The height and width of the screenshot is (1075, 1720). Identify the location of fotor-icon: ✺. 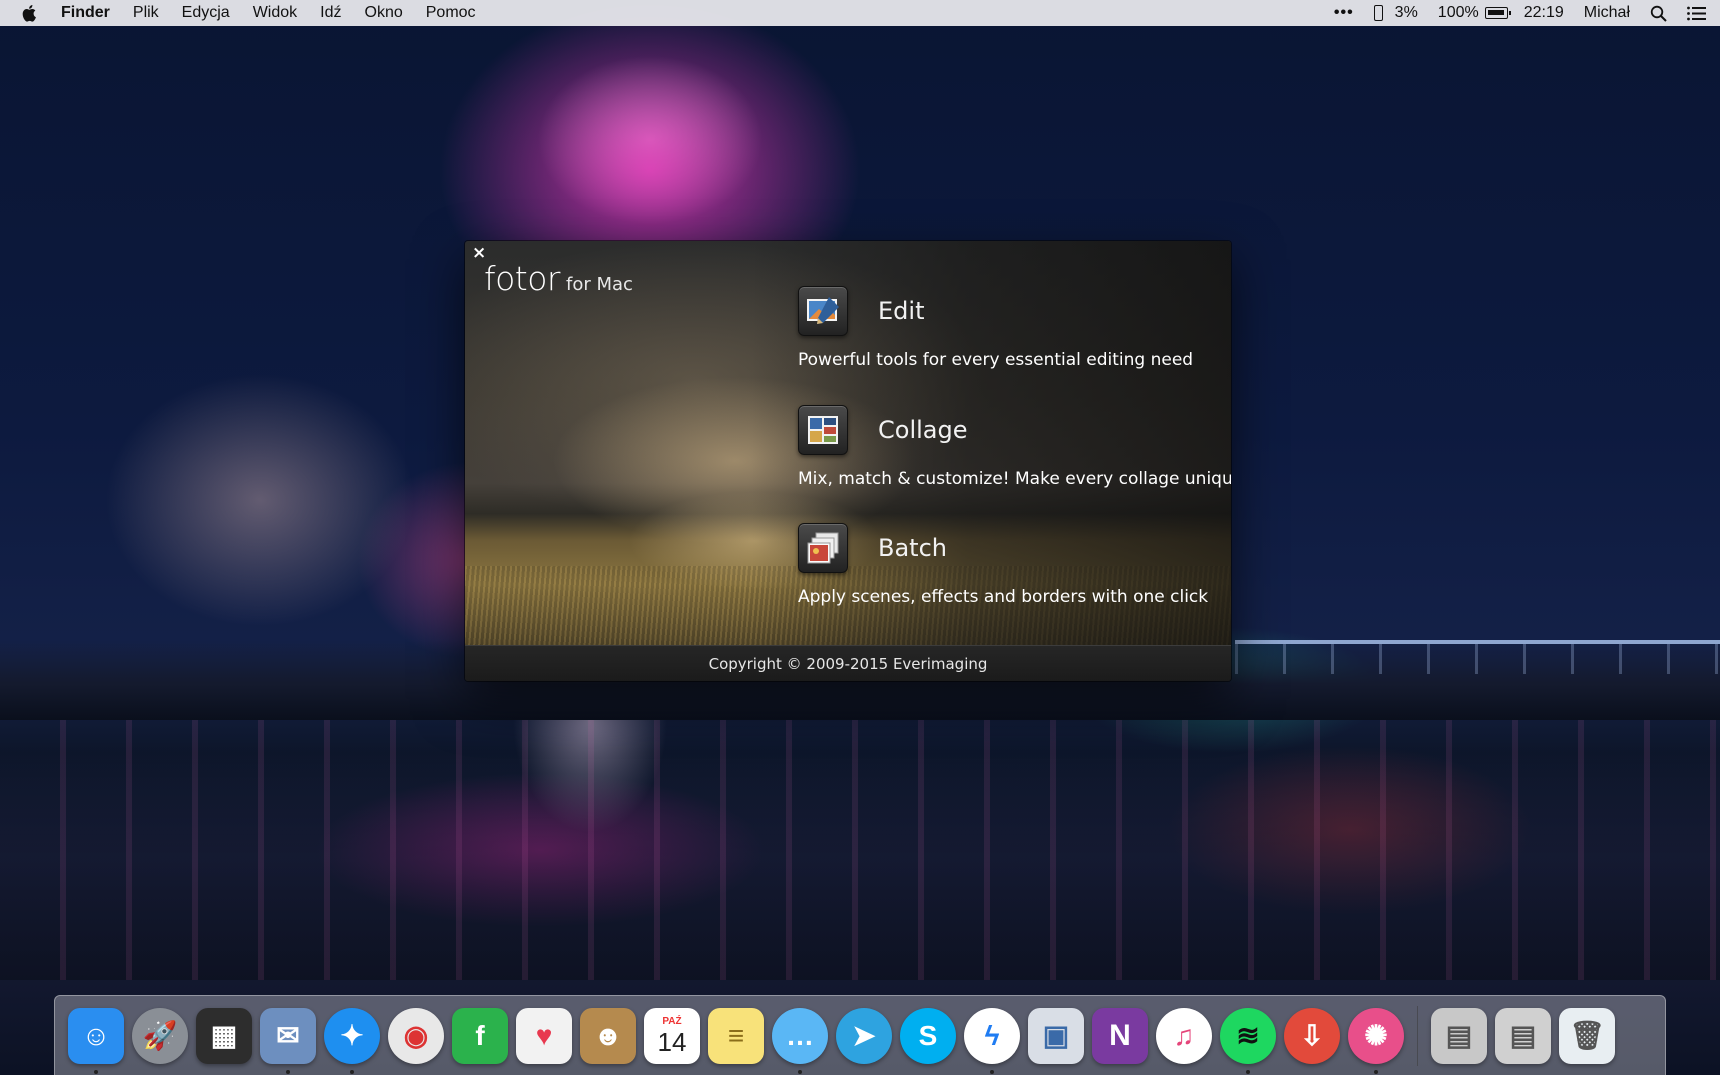
(1376, 1040).